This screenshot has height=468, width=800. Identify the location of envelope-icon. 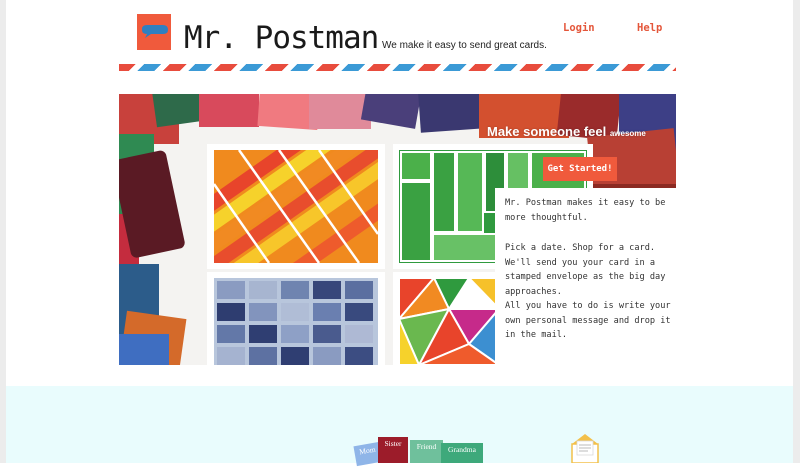
(585, 448).